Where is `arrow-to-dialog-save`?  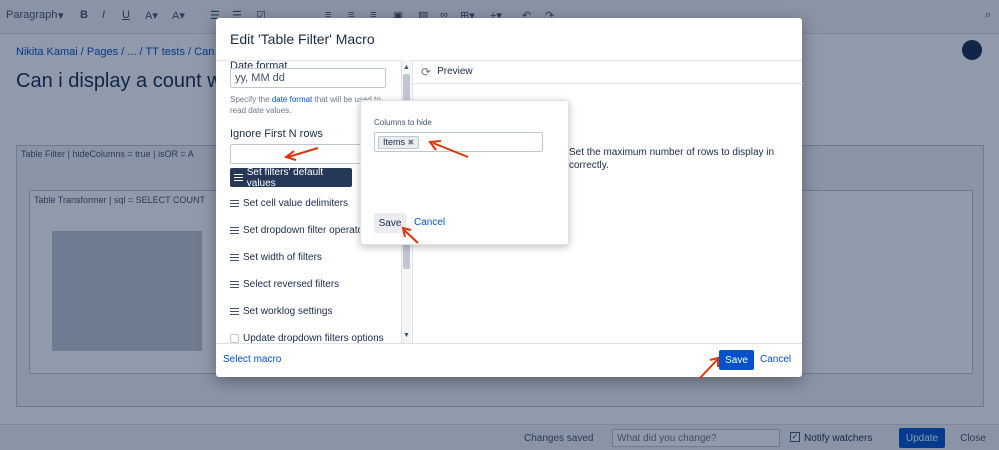
arrow-to-dialog-save is located at coordinates (709, 367).